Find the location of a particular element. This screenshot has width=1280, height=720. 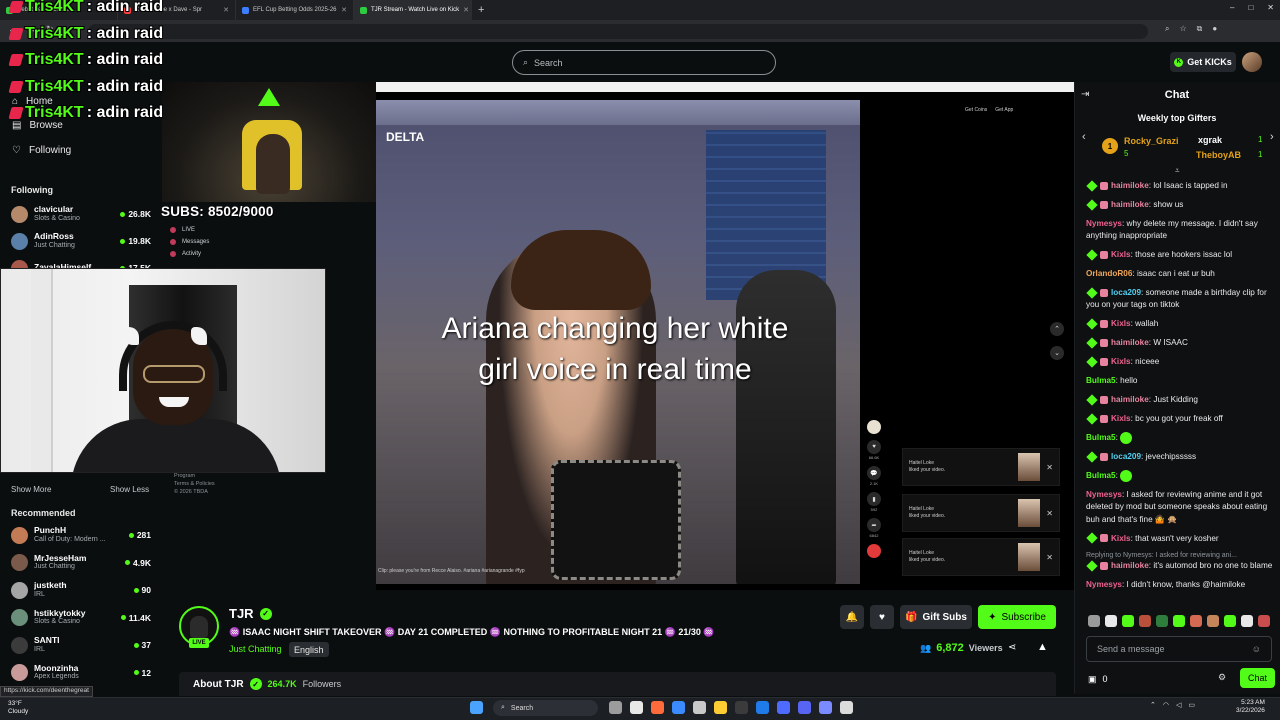

browser-tab: EFL Cup Betting Odds 2025-26 ✕ is located at coordinates (295, 10).